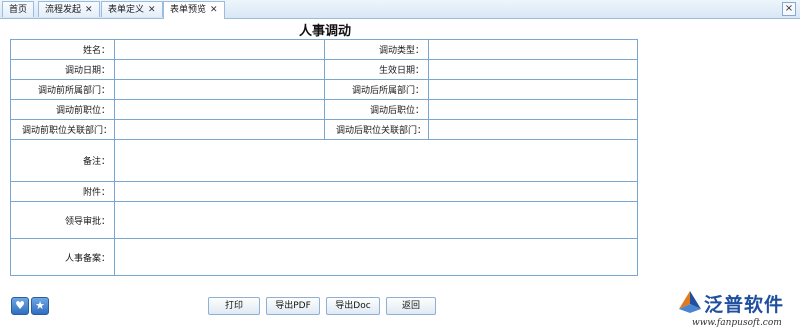  What do you see at coordinates (376, 69) in the screenshot?
I see `effective-date-label: 生效日期：` at bounding box center [376, 69].